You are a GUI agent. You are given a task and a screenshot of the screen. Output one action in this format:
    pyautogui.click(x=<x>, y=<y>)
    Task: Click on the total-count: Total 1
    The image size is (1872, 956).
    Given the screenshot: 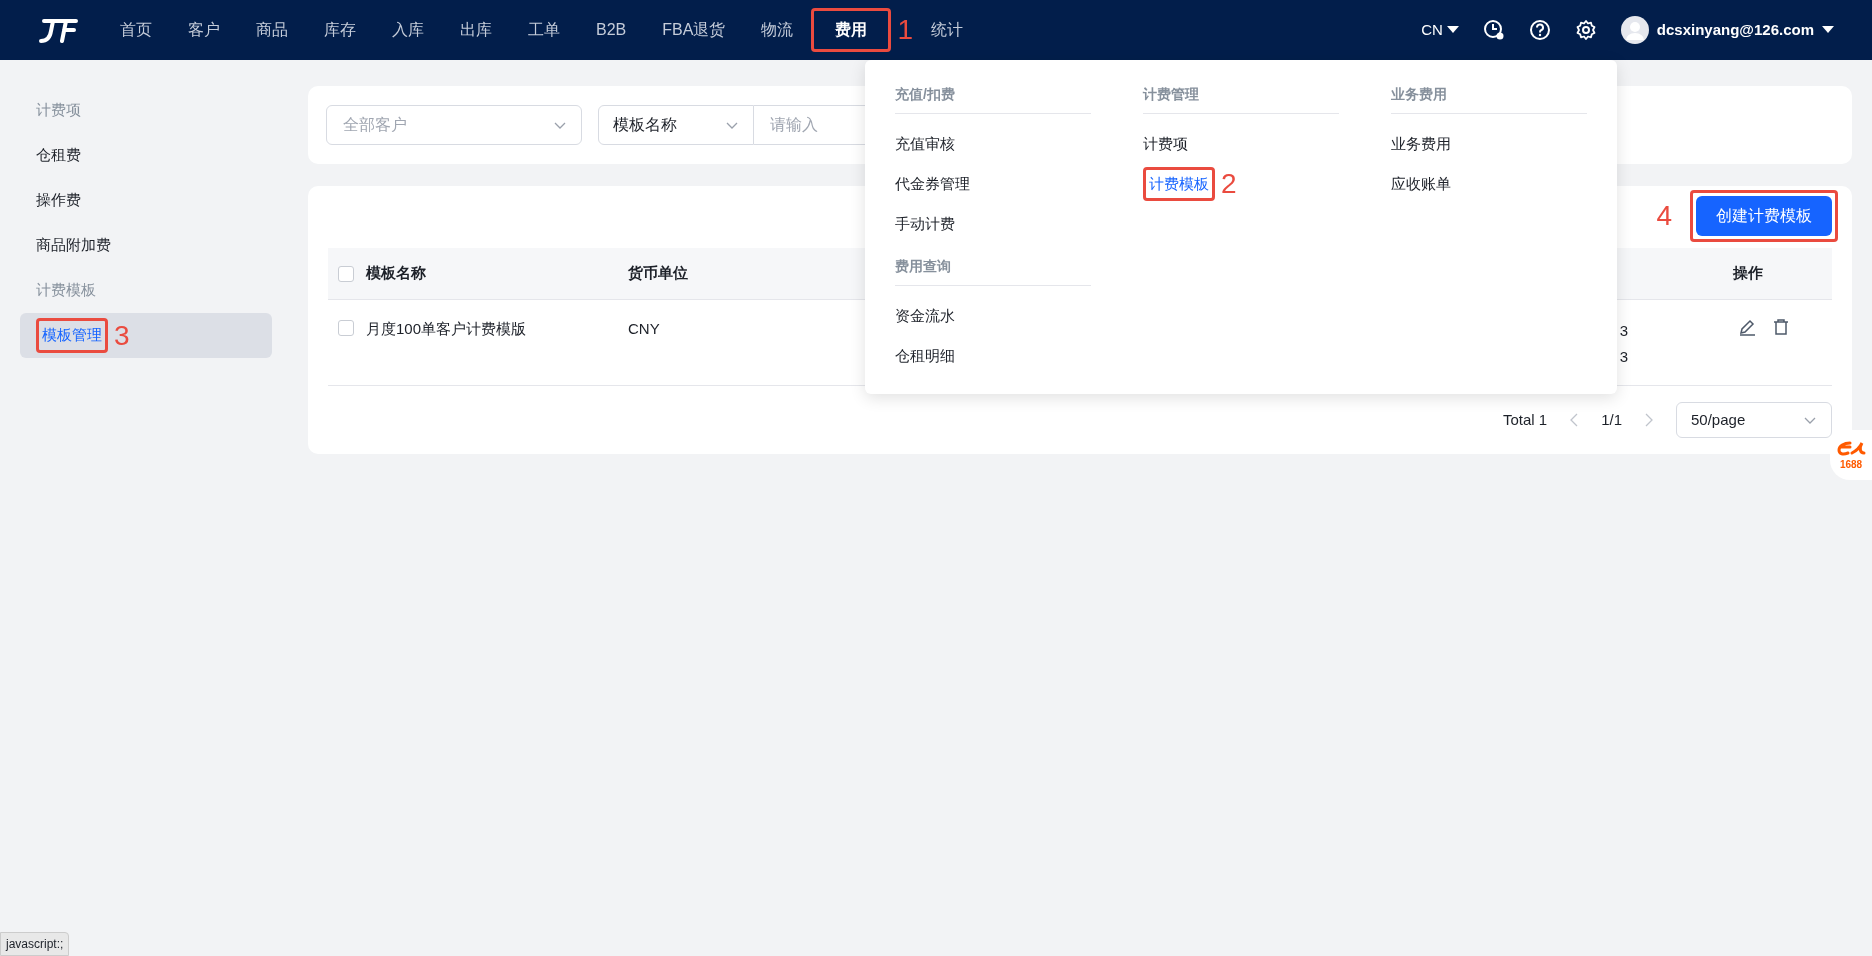 What is the action you would take?
    pyautogui.click(x=1525, y=419)
    